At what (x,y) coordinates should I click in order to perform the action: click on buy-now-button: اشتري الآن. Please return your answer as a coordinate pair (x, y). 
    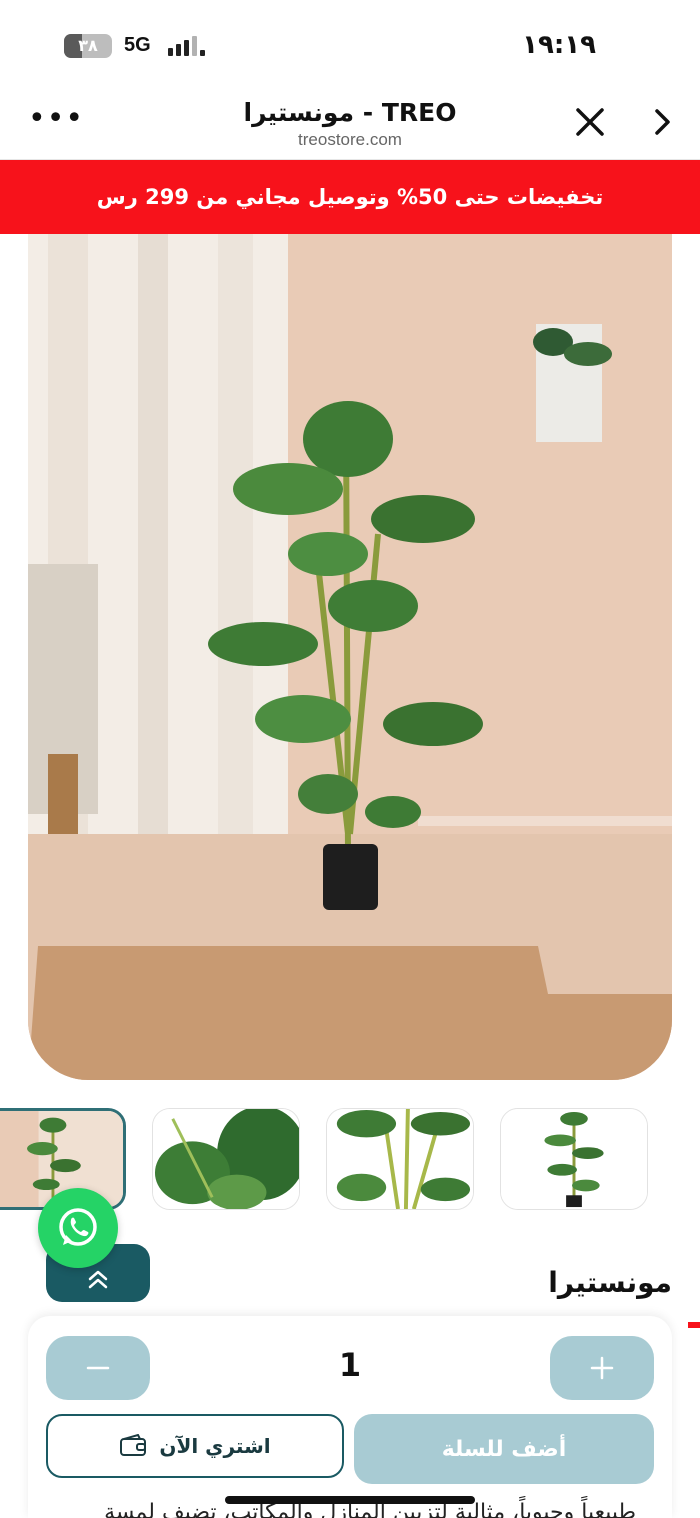
    Looking at the image, I should click on (195, 1446).